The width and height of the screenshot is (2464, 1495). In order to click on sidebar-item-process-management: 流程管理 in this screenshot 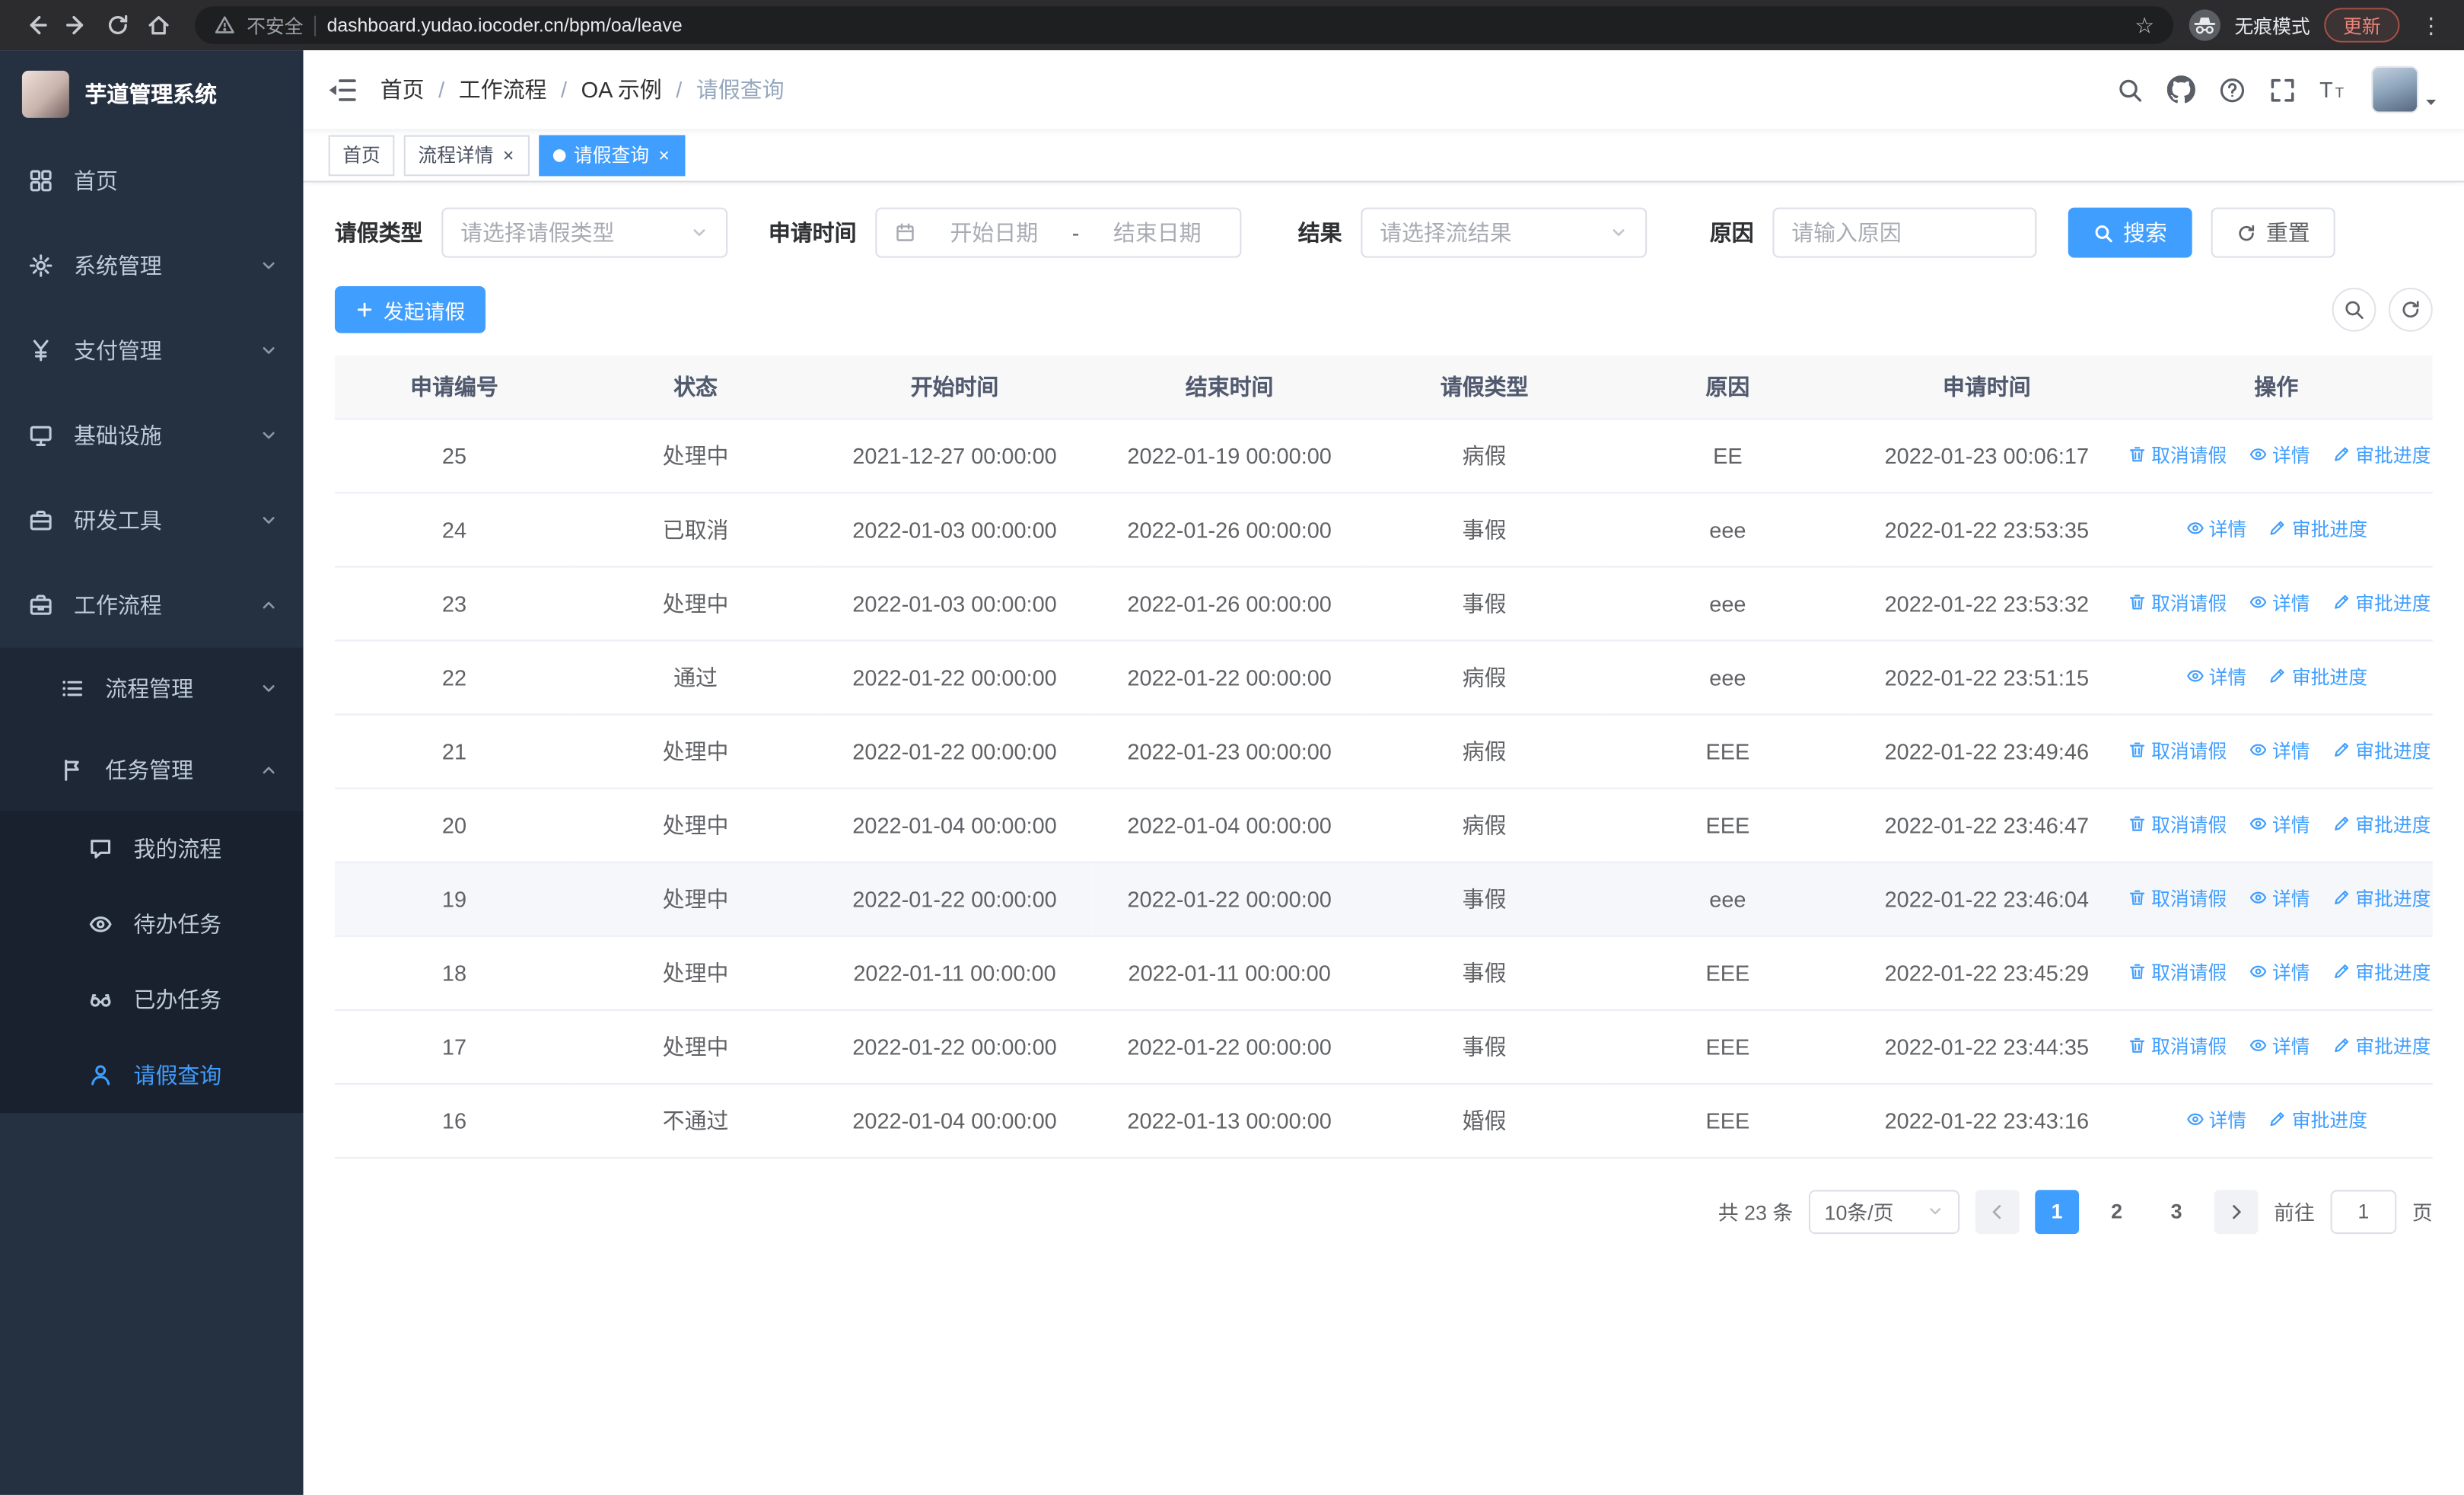, I will do `click(152, 689)`.